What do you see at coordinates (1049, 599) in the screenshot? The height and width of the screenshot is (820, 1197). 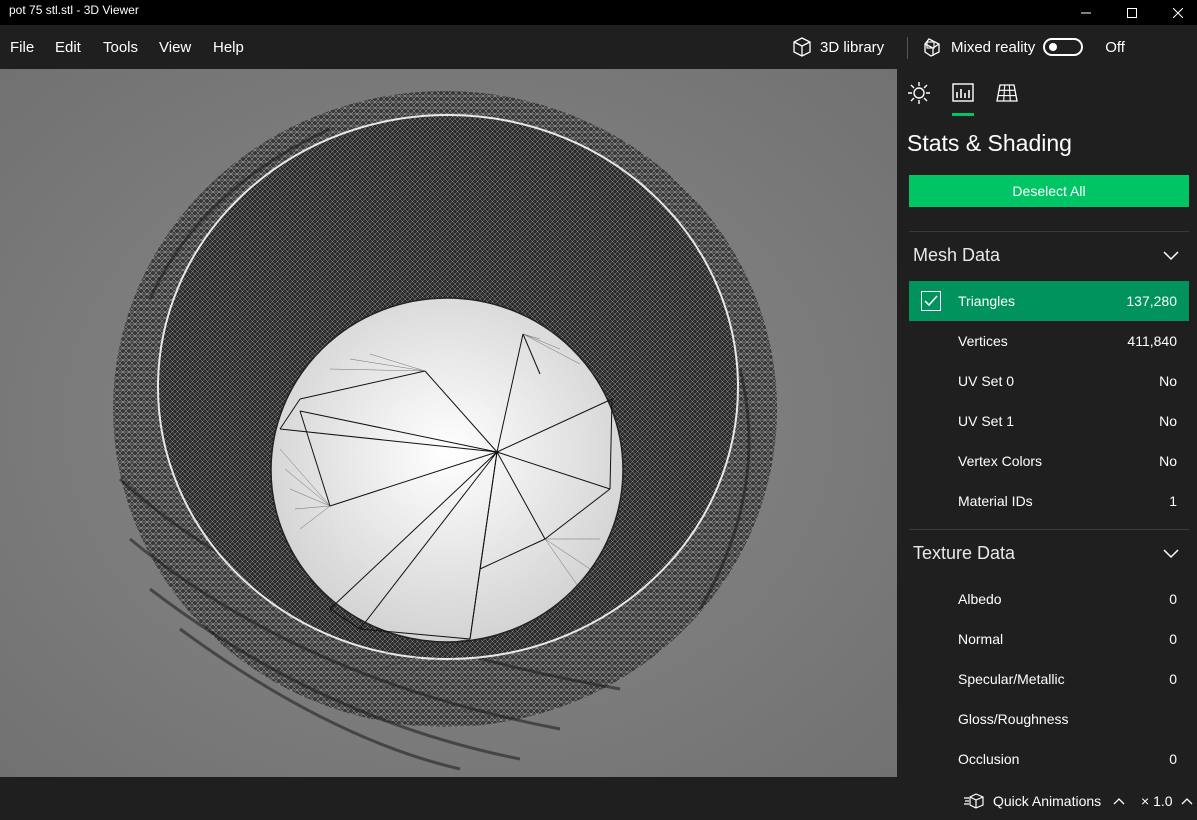 I see `texture-row-albedo: Albedo 0` at bounding box center [1049, 599].